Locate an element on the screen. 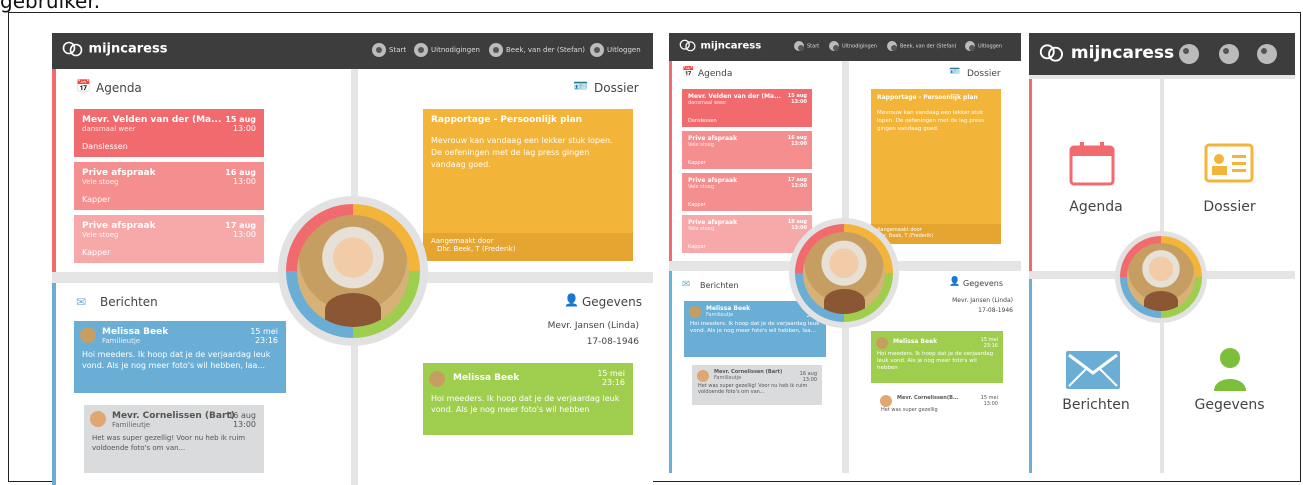  id-card-icon: 🪪 is located at coordinates (955, 72).